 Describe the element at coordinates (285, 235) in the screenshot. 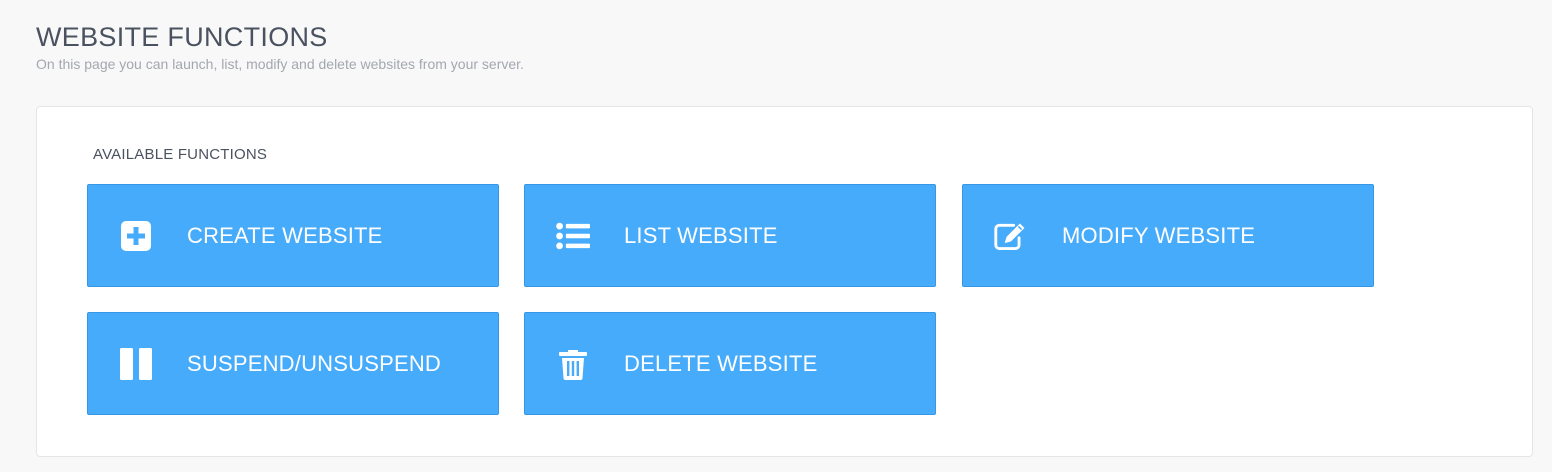

I see `create-website-label: CREATE WEBSITE` at that location.